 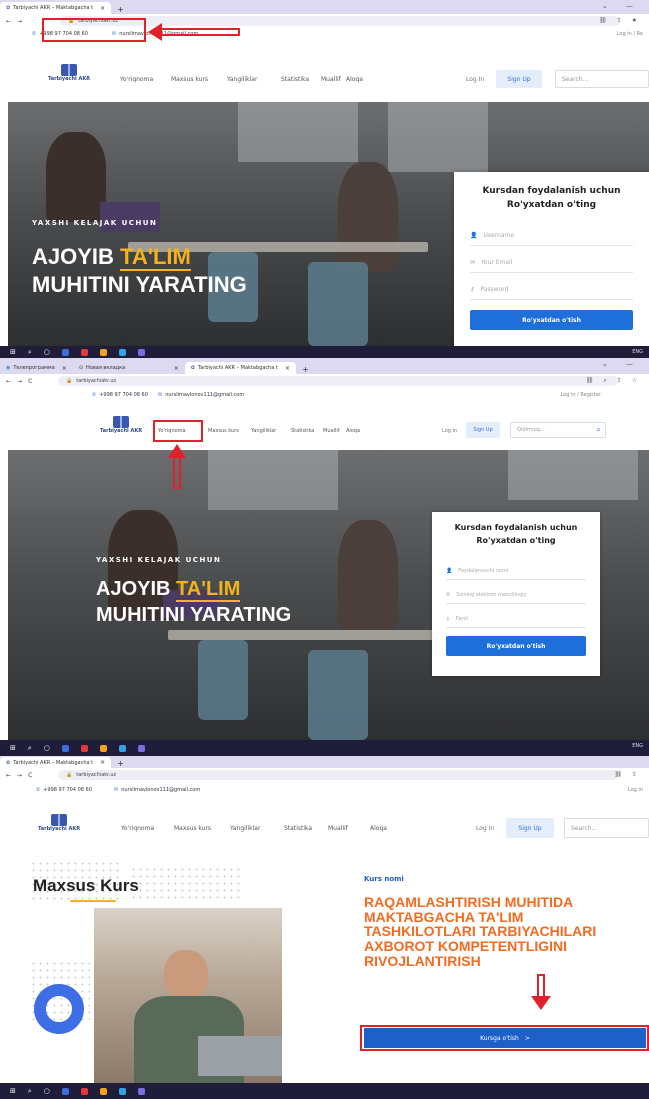 I want to click on login-button: Log in, so click(x=449, y=431).